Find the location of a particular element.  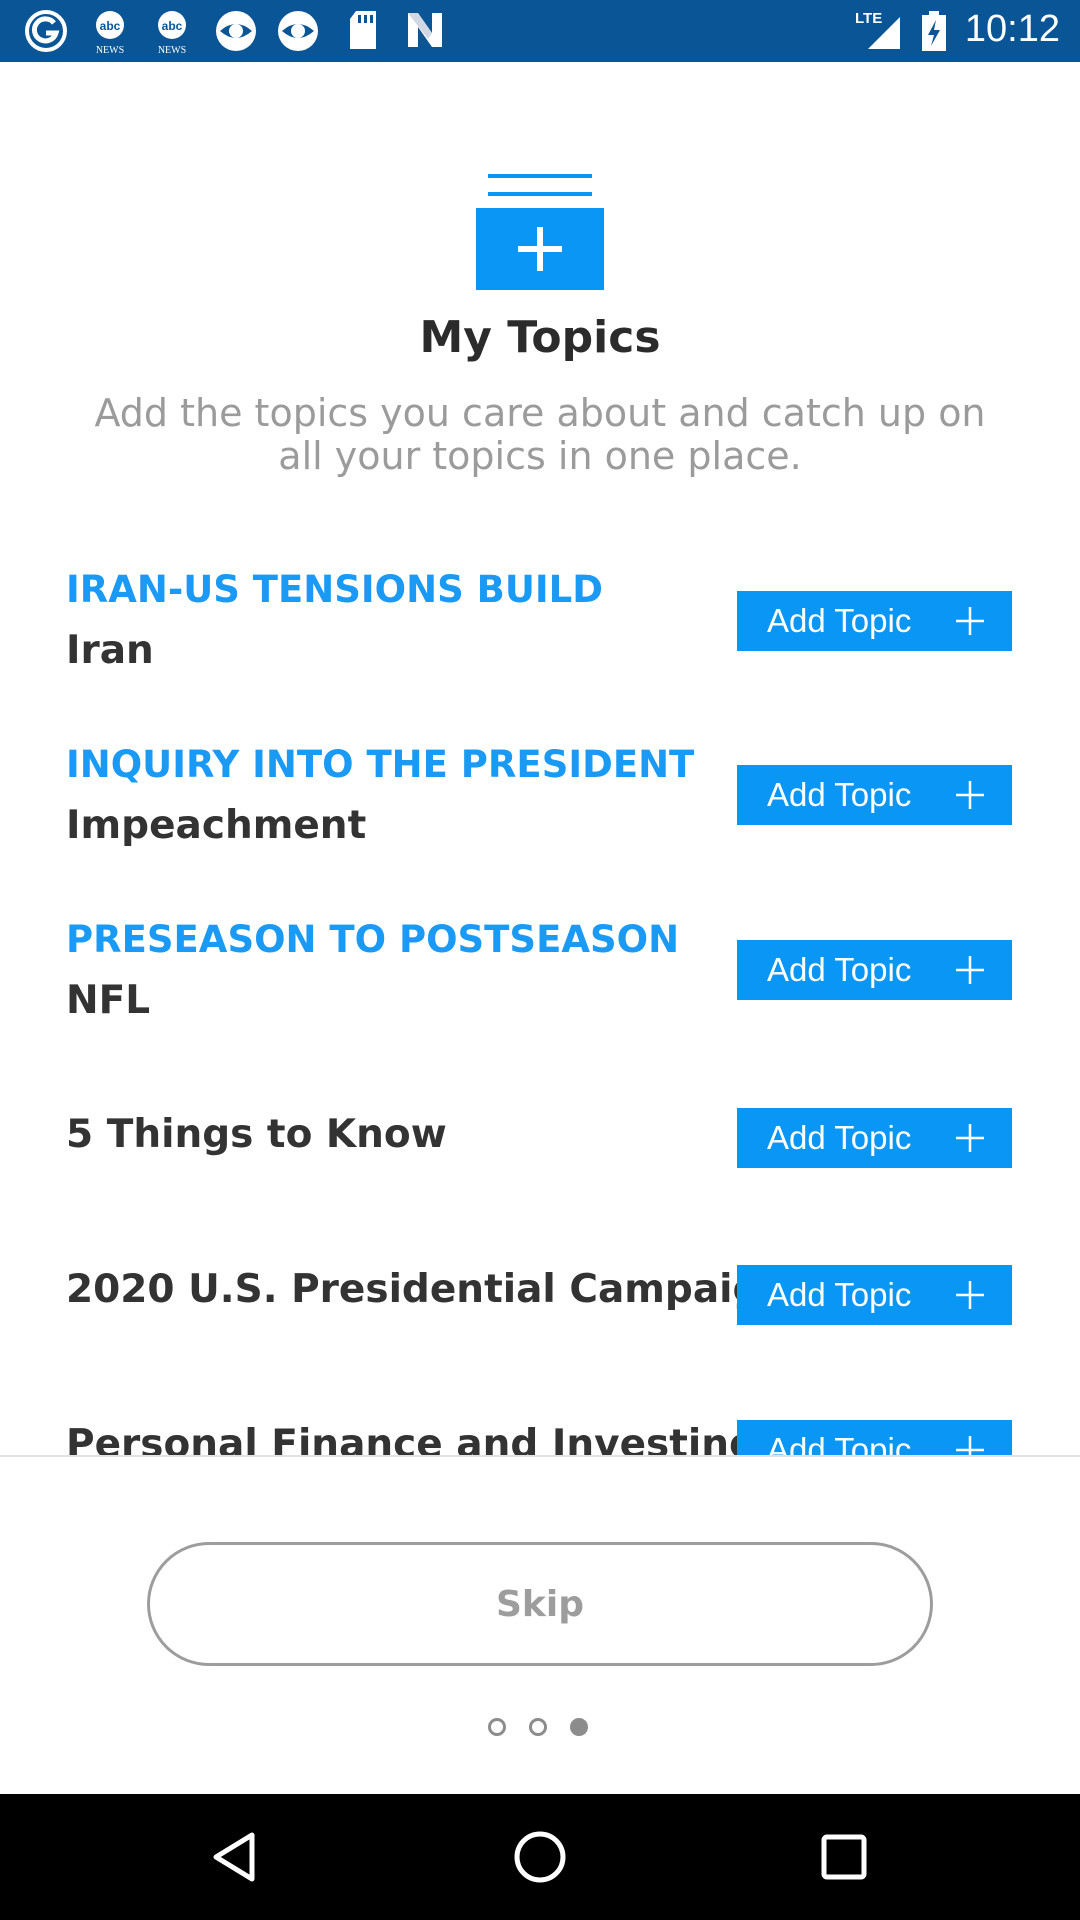

page-dot-active is located at coordinates (579, 1727).